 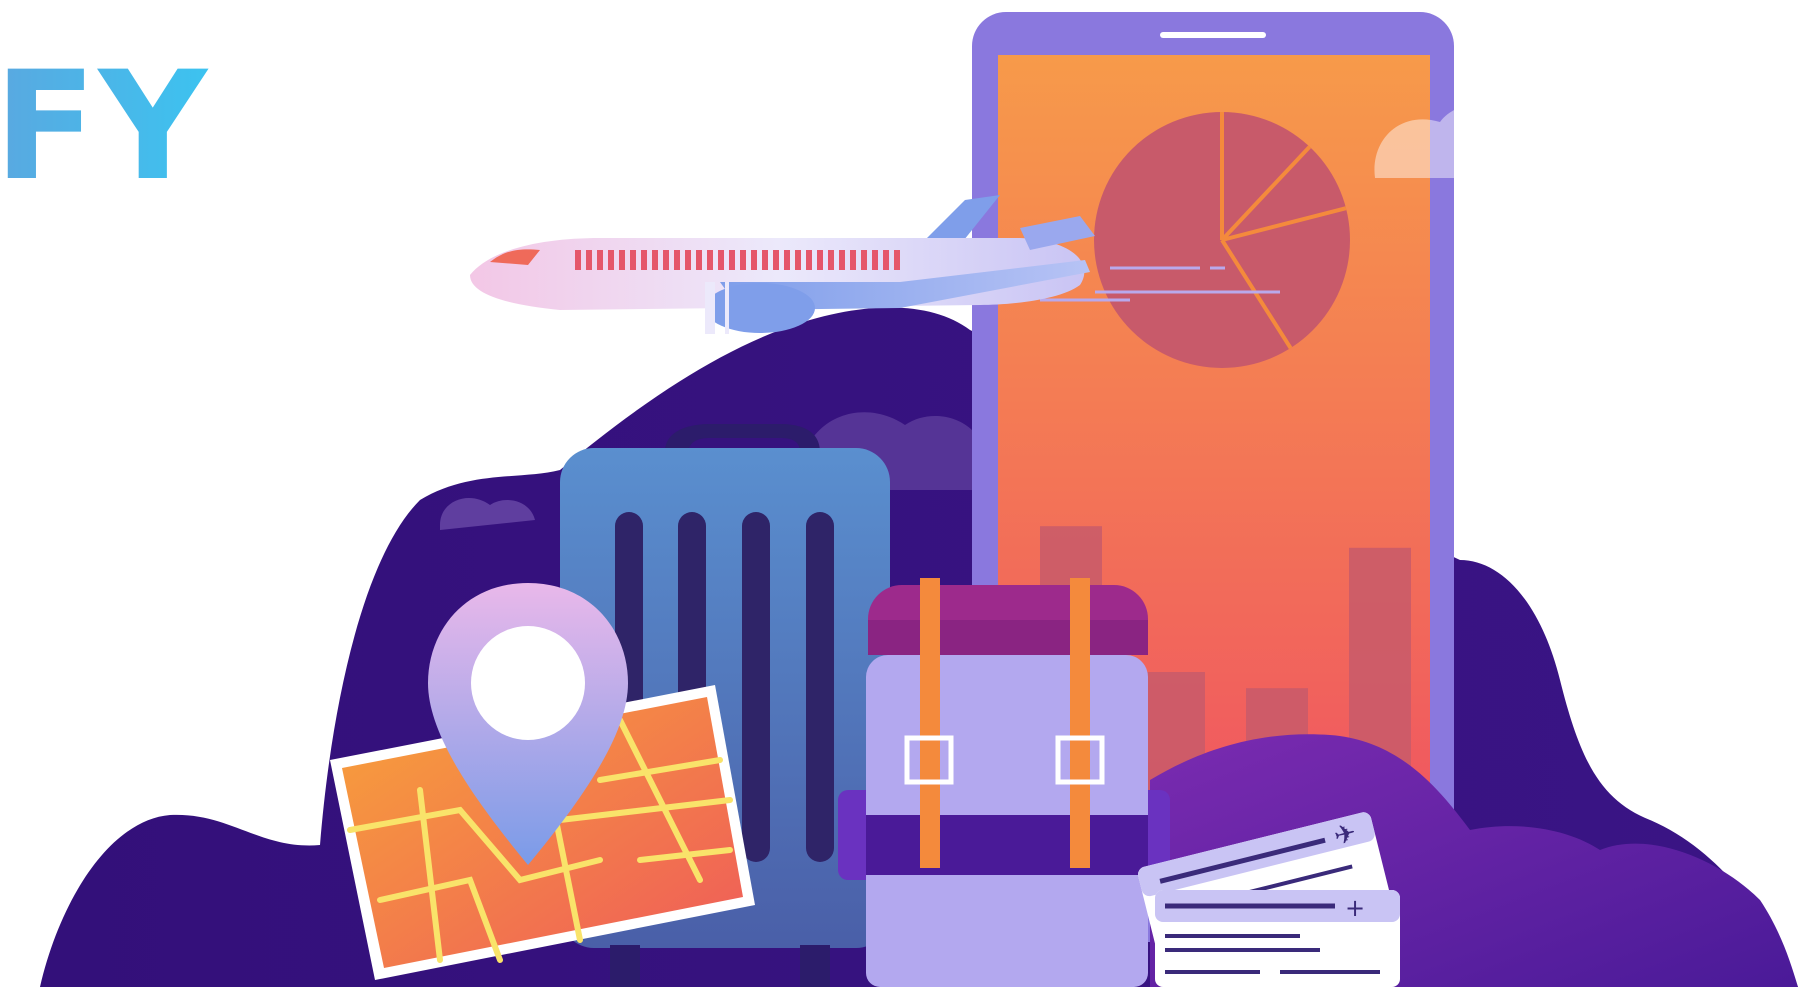 I want to click on backpack-icon, so click(x=1004, y=782).